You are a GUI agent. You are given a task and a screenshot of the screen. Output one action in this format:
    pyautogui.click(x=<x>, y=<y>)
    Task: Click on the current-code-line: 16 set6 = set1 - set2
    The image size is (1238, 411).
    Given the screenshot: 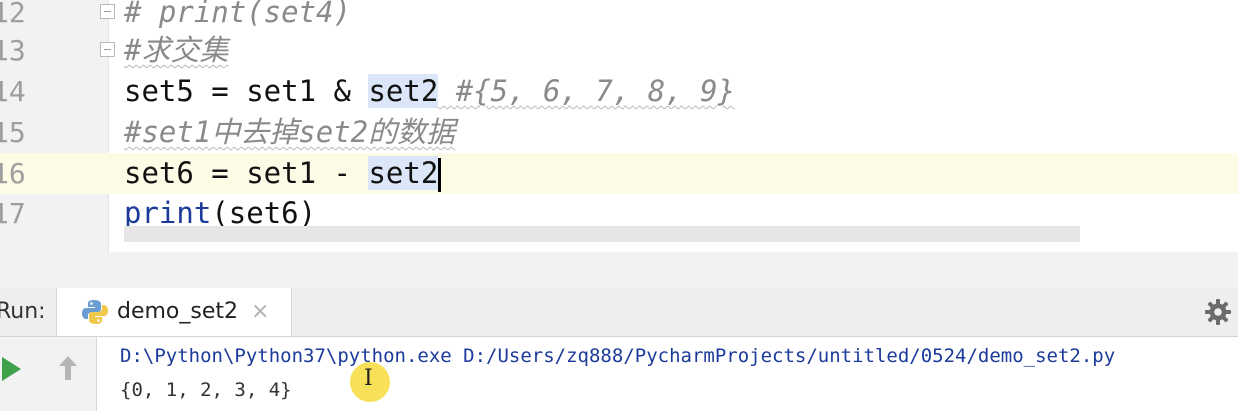 What is the action you would take?
    pyautogui.click(x=619, y=173)
    